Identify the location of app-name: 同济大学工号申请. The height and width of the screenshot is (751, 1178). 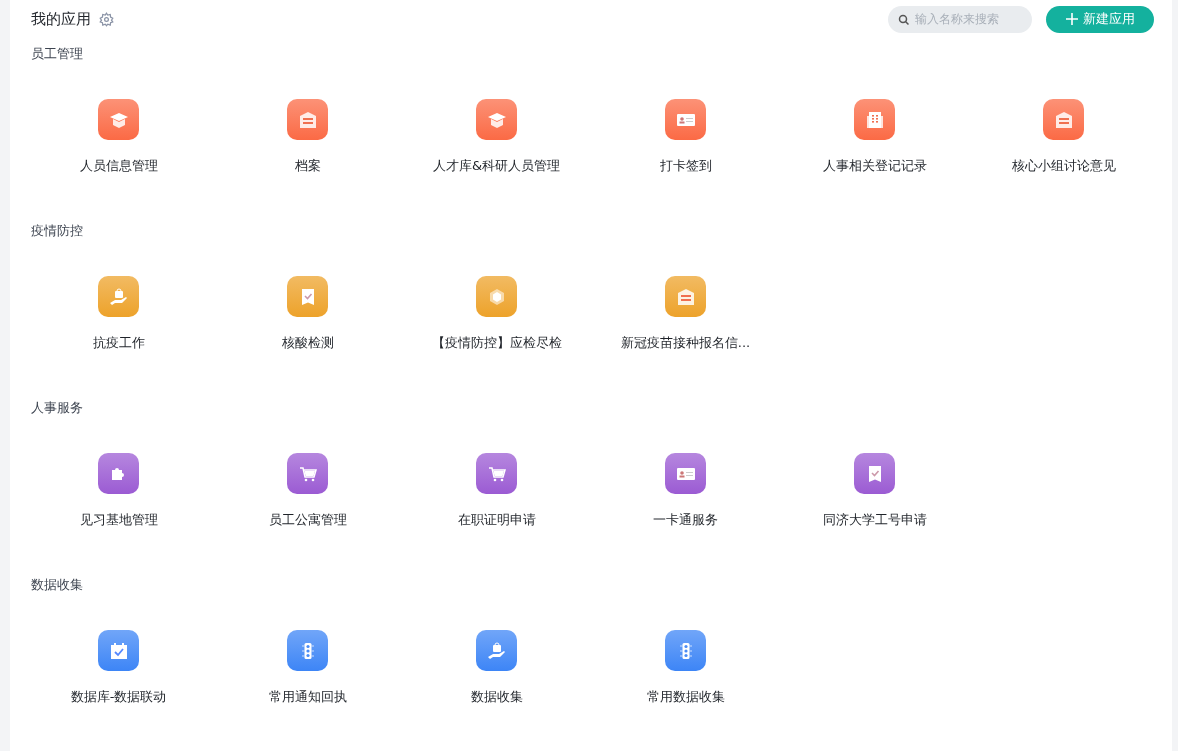
(874, 520).